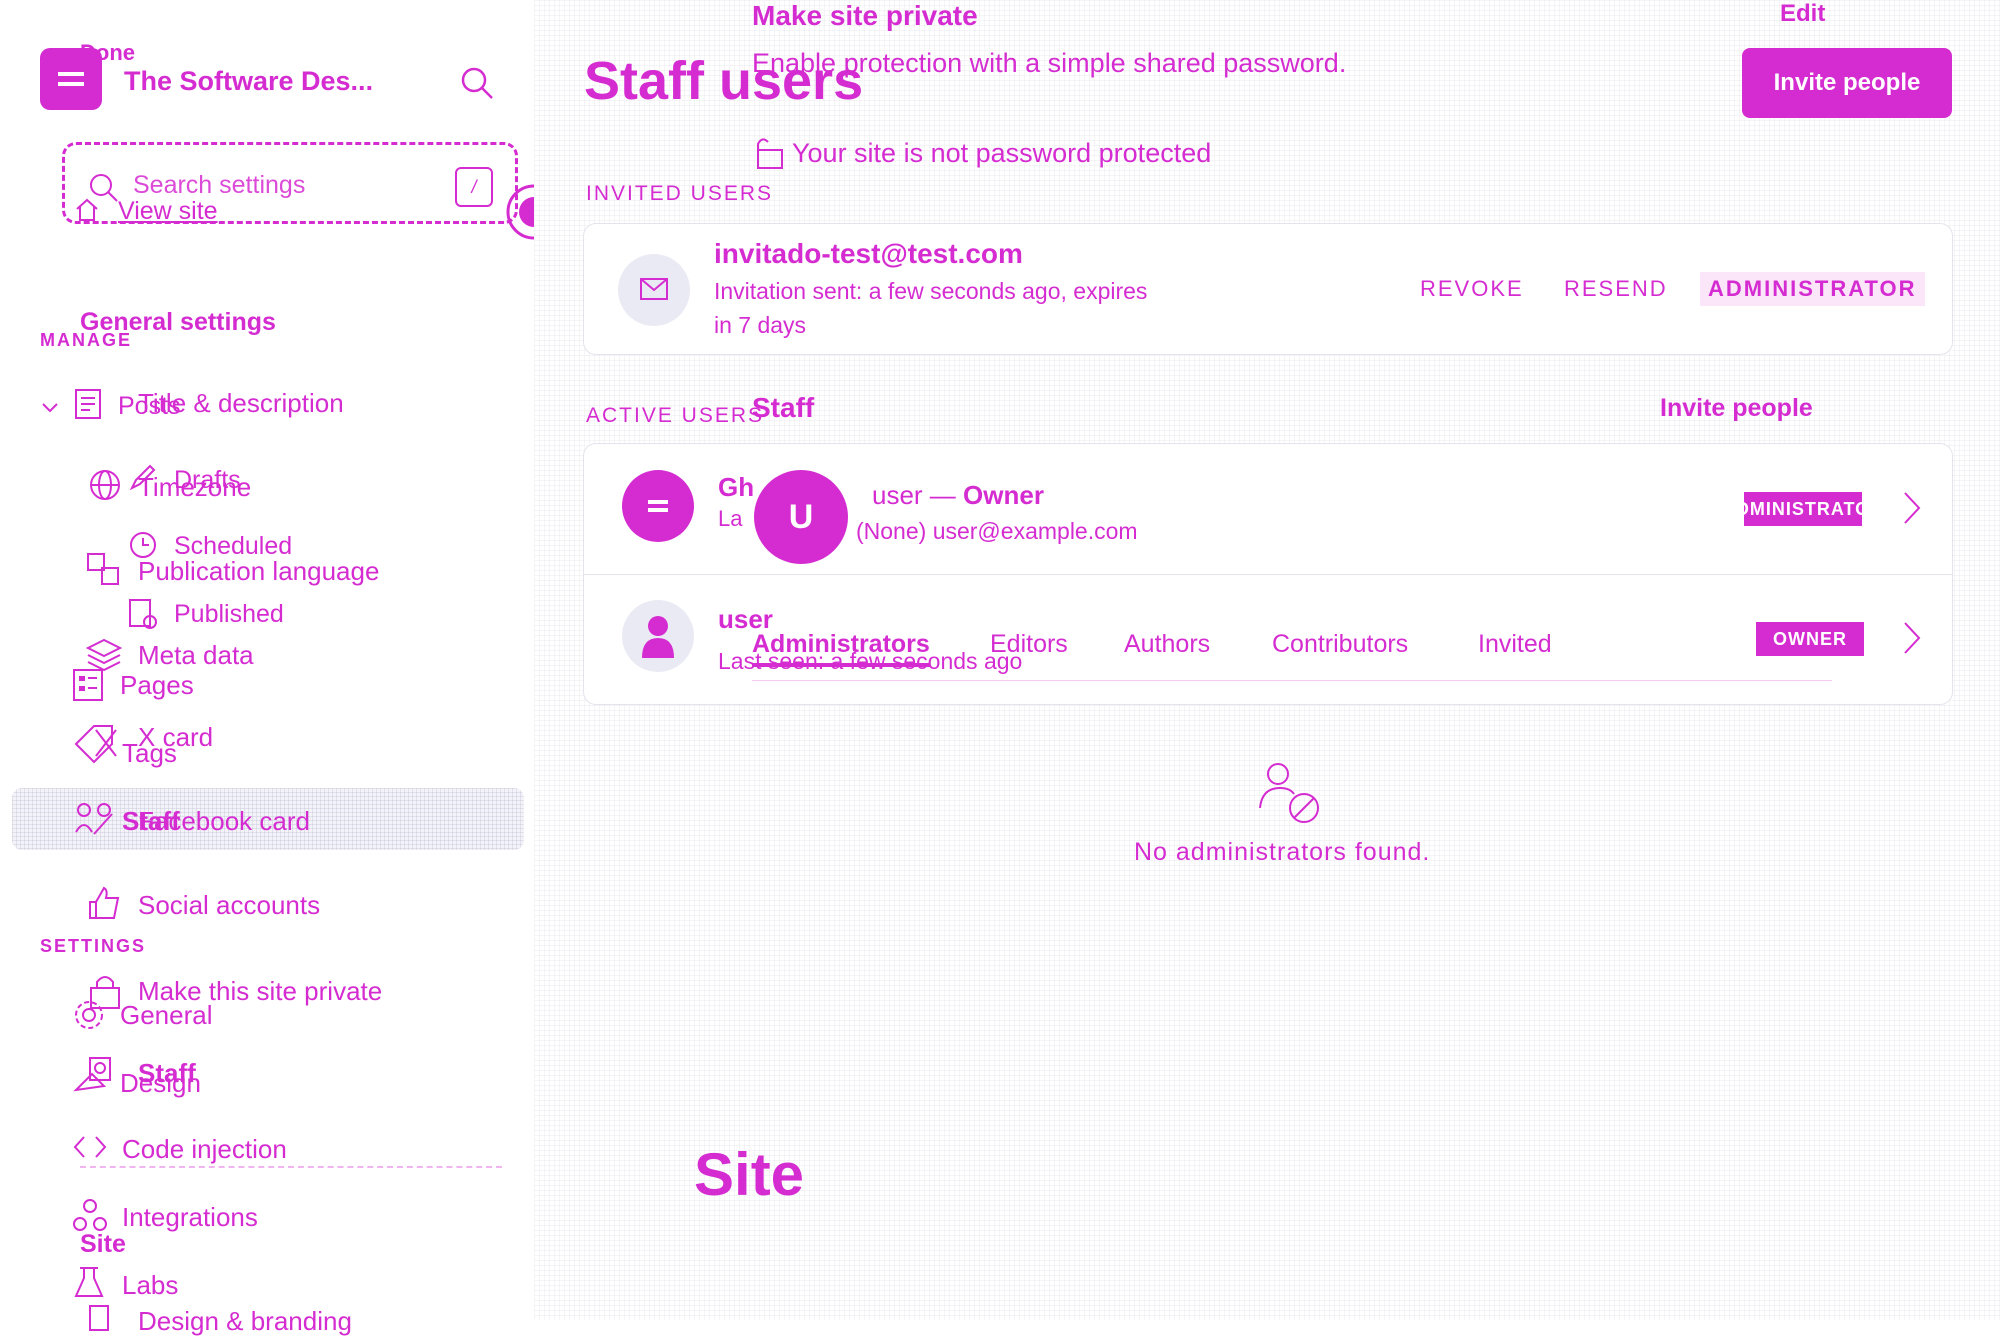 The width and height of the screenshot is (2000, 1337). I want to click on tab-invited: Invited, so click(1515, 644).